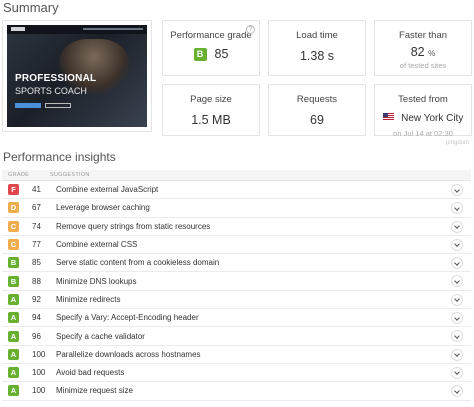 The height and width of the screenshot is (407, 474). I want to click on thumbnail-image: PROFESSIONAL SPORTS COACH, so click(77, 76).